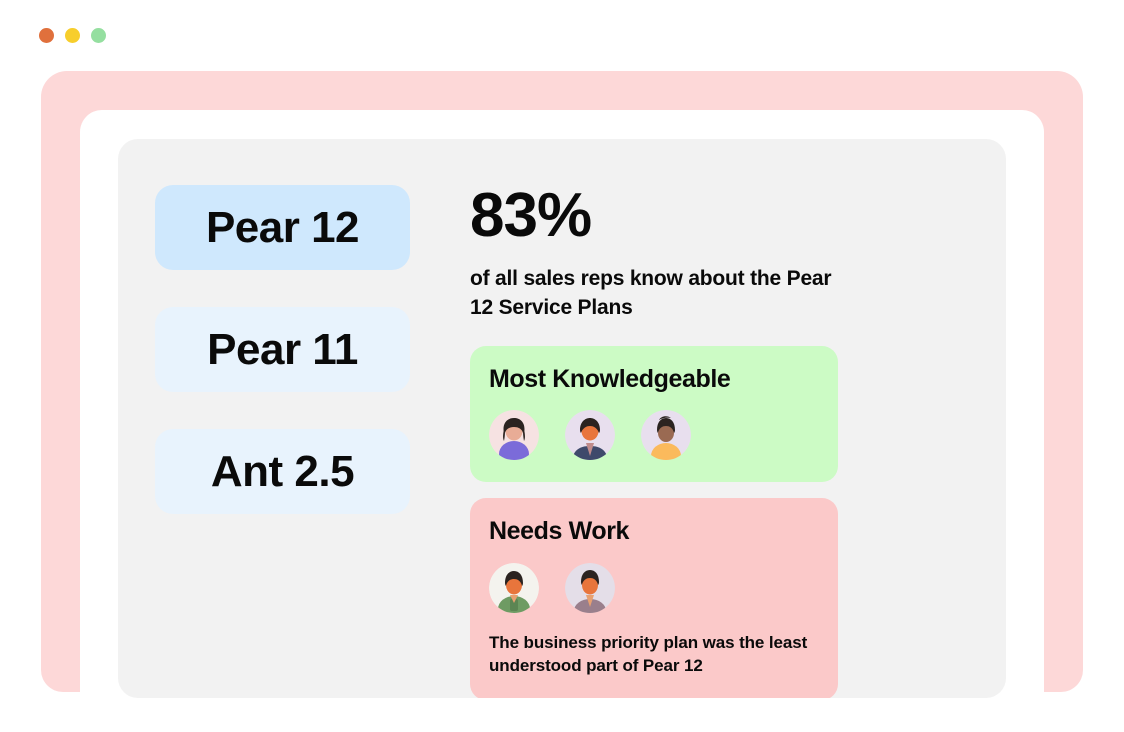  I want to click on version-selector-rail: Pear 12 Pear 11 Ant 2.5, so click(282, 349).